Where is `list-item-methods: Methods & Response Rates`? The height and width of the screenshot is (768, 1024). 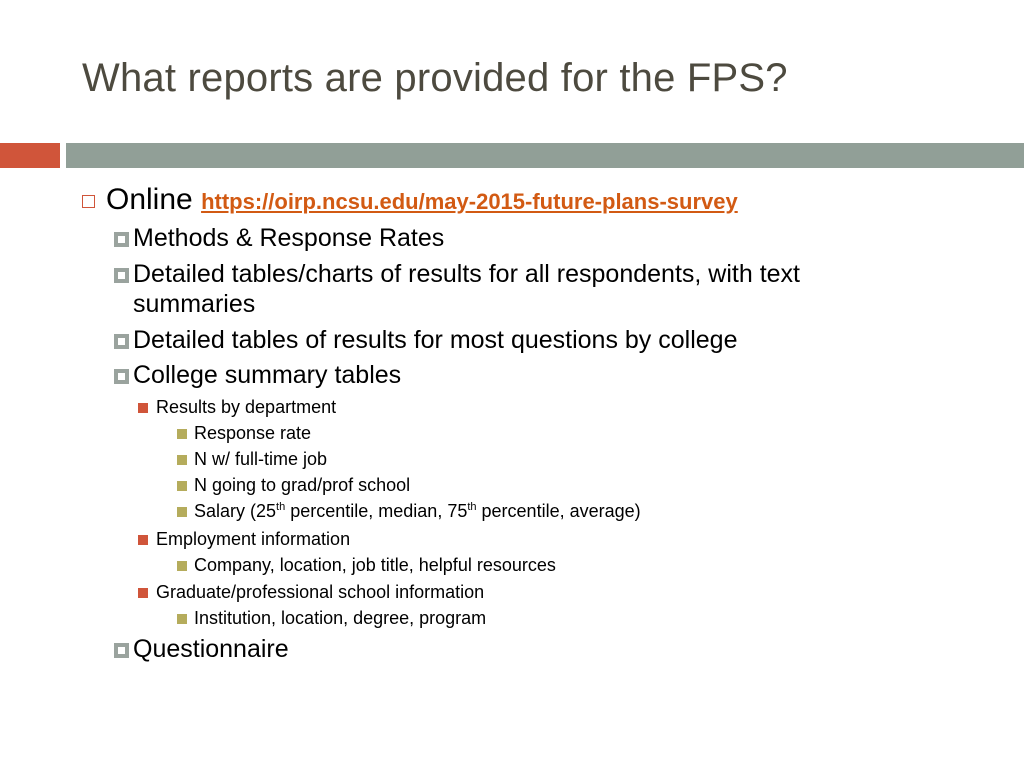
list-item-methods: Methods & Response Rates is located at coordinates (289, 238).